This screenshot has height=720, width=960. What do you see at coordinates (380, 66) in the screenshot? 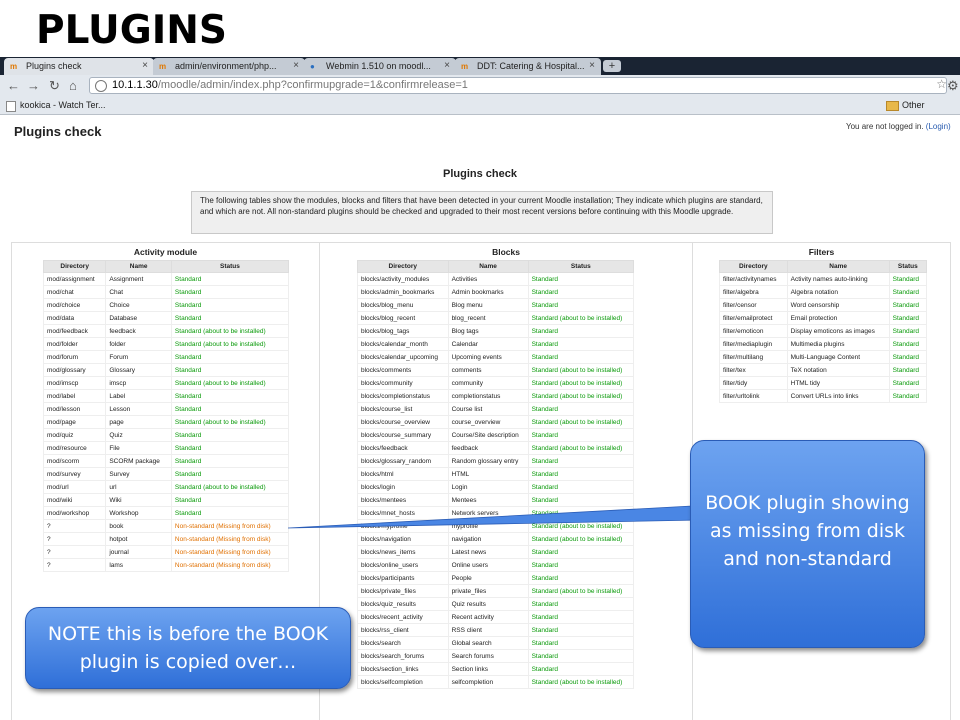
I see `tab-webmin: ● Webmin 1.510 on moodl... ×` at bounding box center [380, 66].